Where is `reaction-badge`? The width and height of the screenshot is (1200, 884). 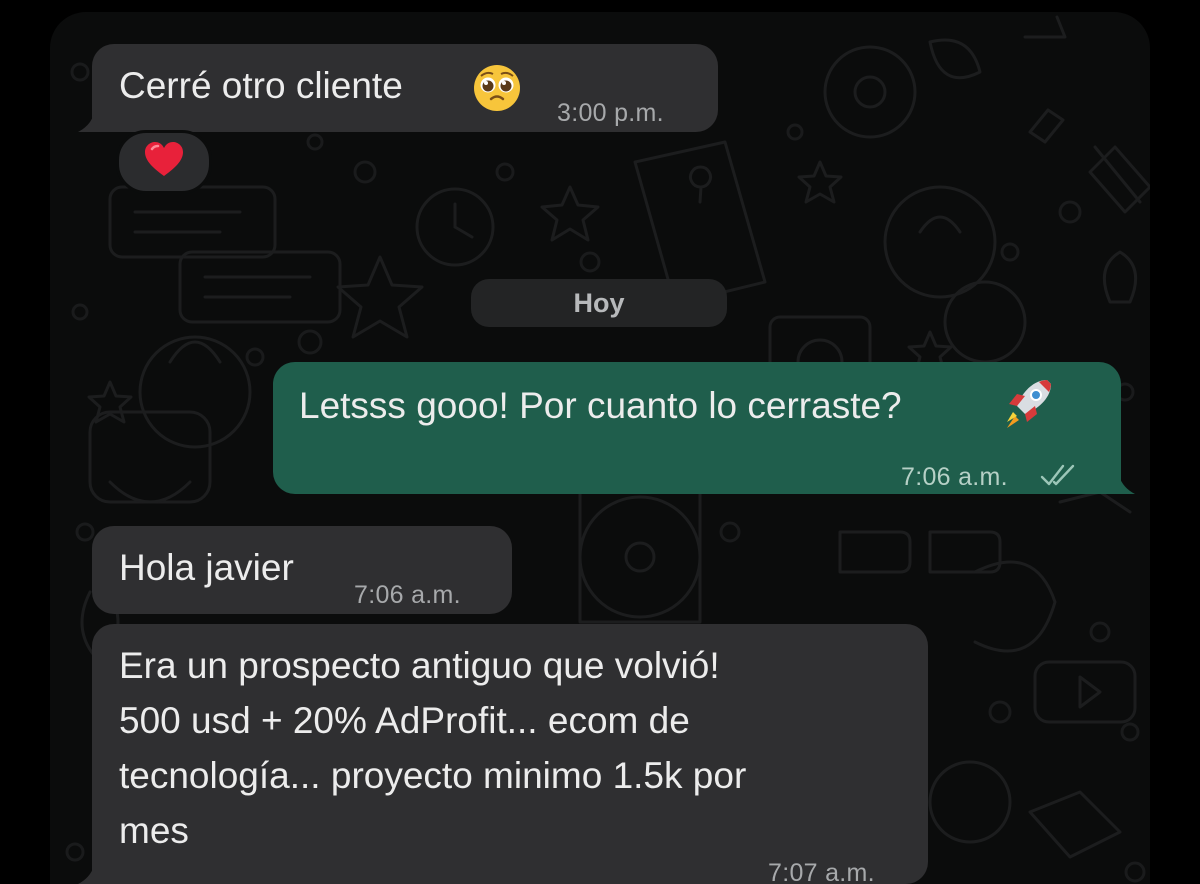 reaction-badge is located at coordinates (164, 162).